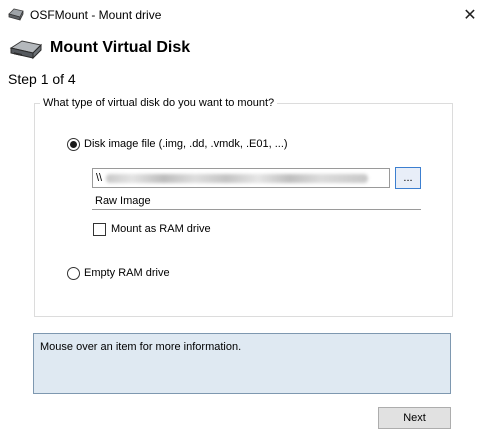  Describe the element at coordinates (123, 201) in the screenshot. I see `image-type-value: Raw Image` at that location.